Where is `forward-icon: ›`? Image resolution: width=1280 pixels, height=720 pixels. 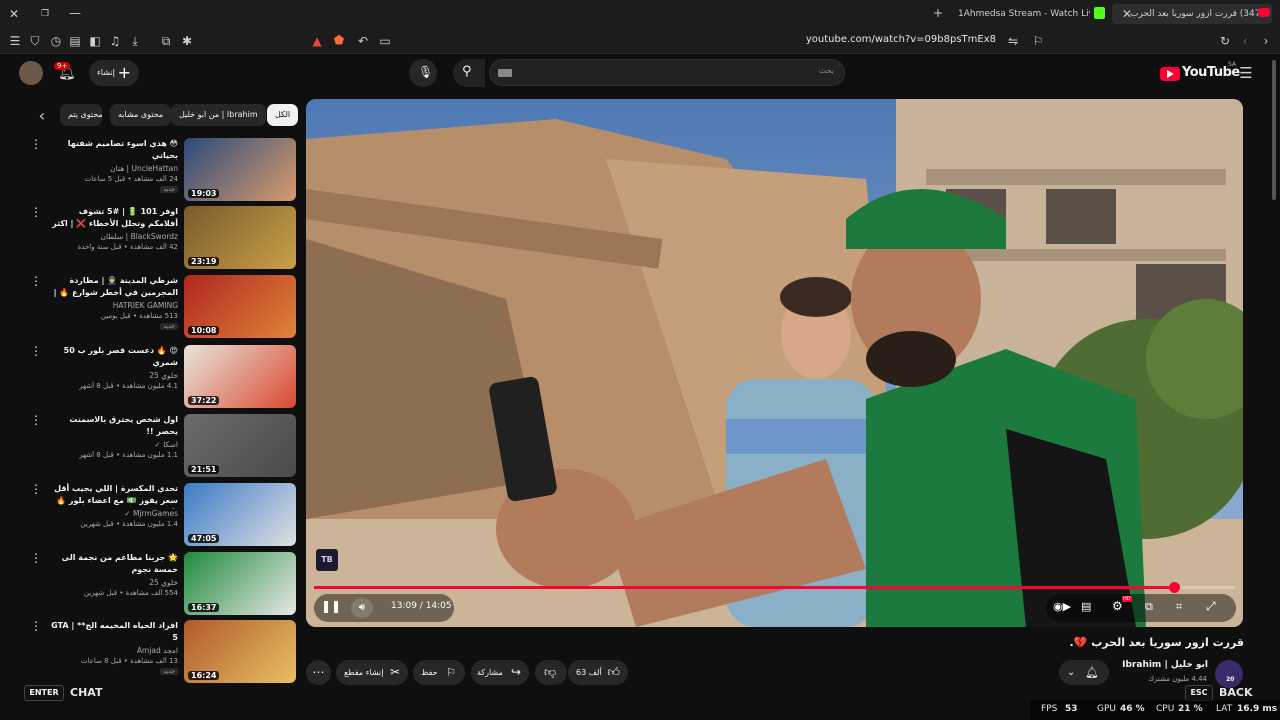
forward-icon: › is located at coordinates (1266, 41).